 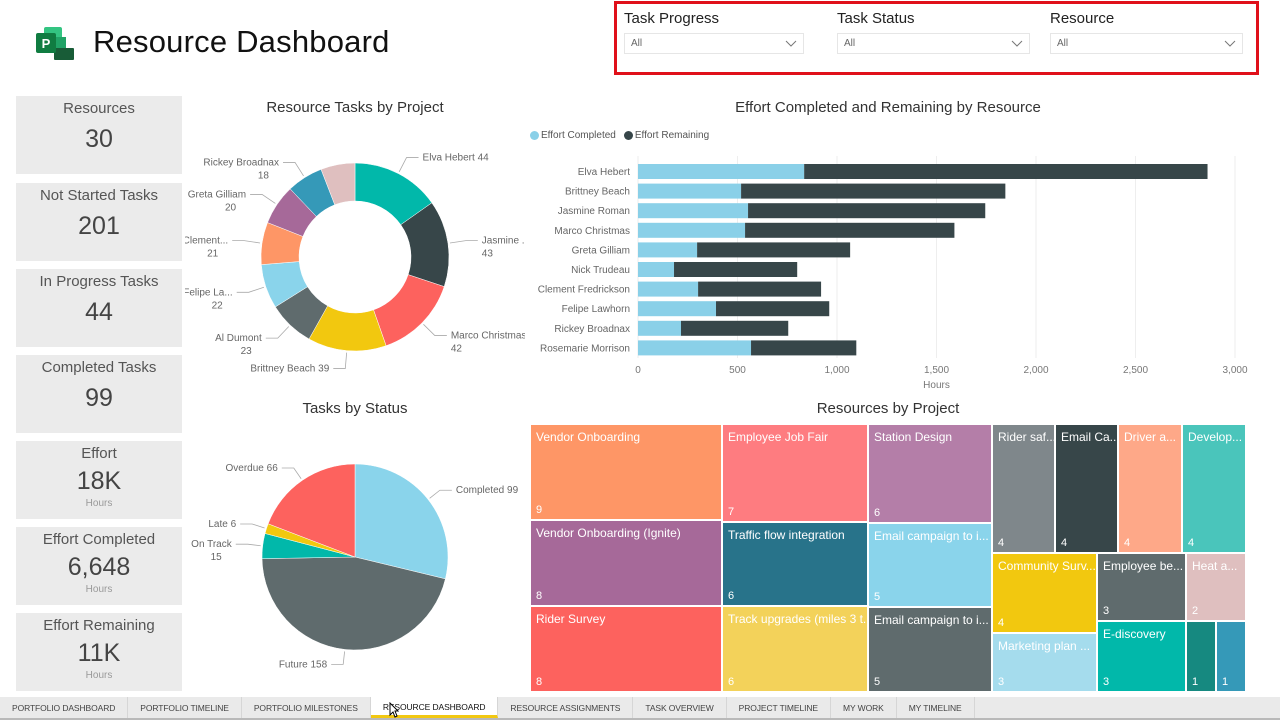 What do you see at coordinates (628, 135) in the screenshot?
I see `legend-dot-icon` at bounding box center [628, 135].